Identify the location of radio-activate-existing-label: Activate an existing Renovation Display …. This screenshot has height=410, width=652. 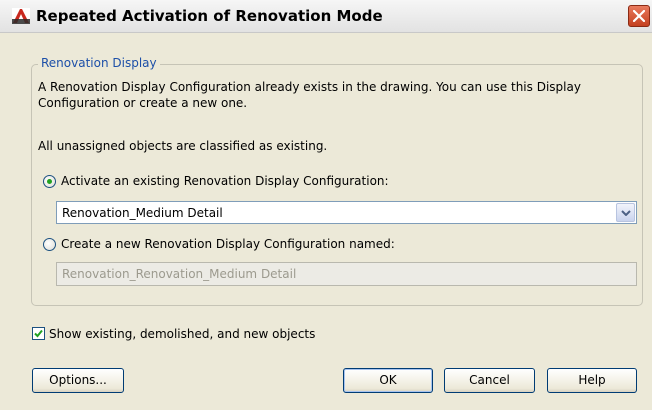
(225, 181).